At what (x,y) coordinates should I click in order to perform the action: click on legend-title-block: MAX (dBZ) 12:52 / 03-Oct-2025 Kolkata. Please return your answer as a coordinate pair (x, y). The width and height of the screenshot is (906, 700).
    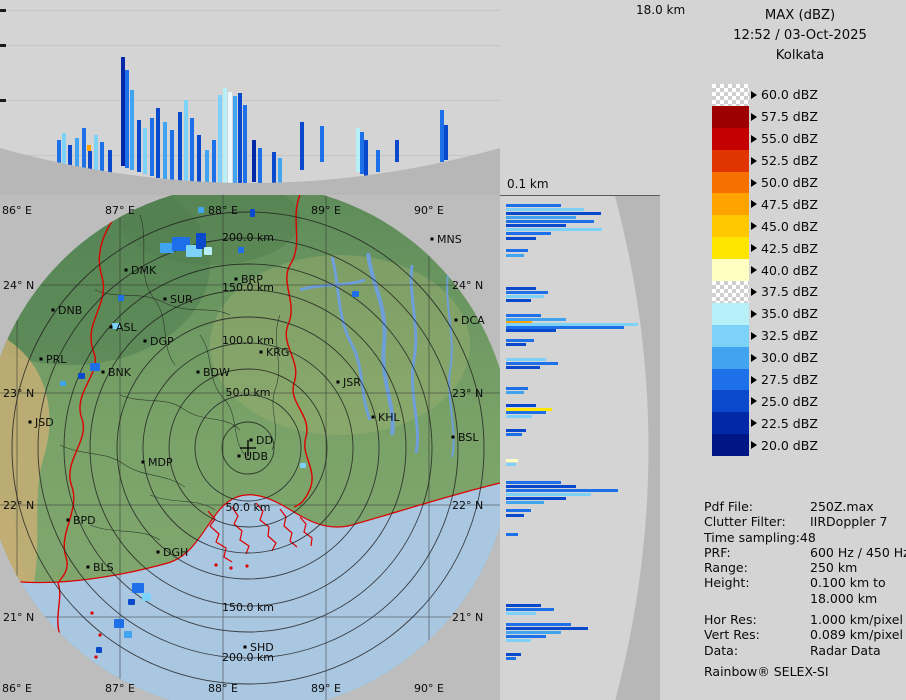
    Looking at the image, I should click on (800, 35).